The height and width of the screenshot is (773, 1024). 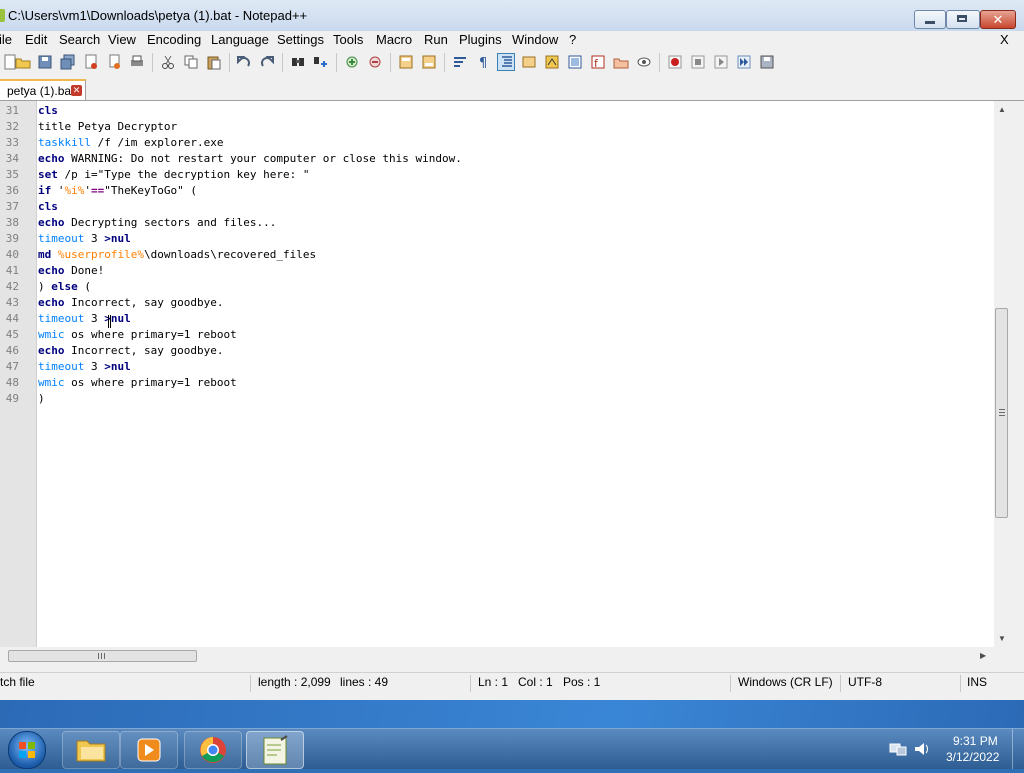 What do you see at coordinates (497, 655) in the screenshot?
I see `horizontal-scrollbar: ▶` at bounding box center [497, 655].